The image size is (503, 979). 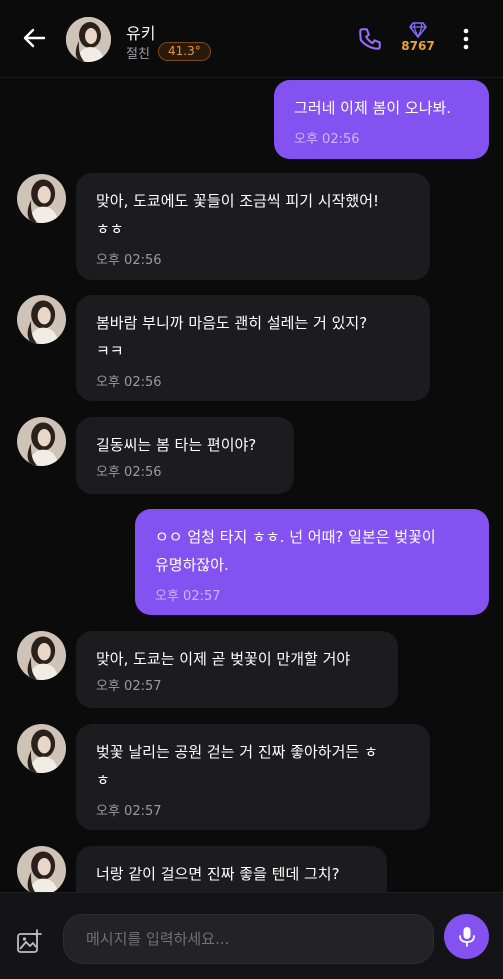 What do you see at coordinates (295, 551) in the screenshot?
I see `message-text: ㅇㅇ 엄청 타지 ㅎㅎ. 넌 어때? 일본은 벚꽃이 유명하잖아.` at bounding box center [295, 551].